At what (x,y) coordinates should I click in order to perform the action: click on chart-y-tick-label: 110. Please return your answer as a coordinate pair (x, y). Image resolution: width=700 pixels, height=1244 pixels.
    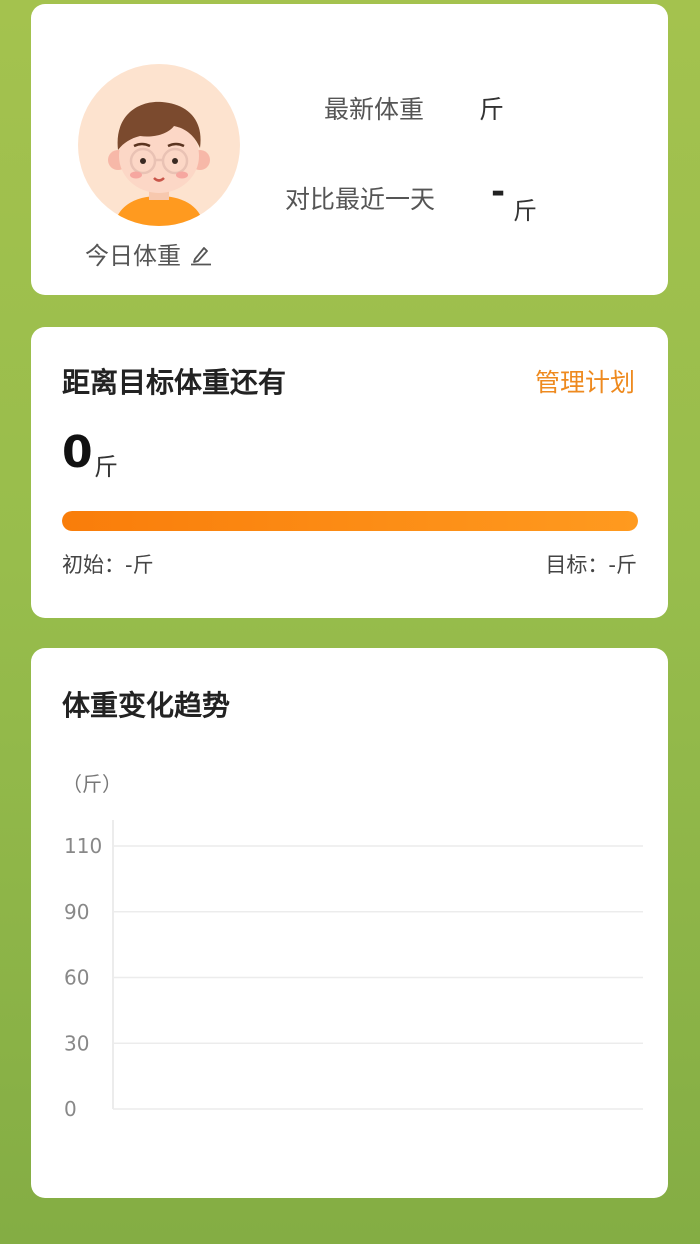
    Looking at the image, I should click on (83, 846).